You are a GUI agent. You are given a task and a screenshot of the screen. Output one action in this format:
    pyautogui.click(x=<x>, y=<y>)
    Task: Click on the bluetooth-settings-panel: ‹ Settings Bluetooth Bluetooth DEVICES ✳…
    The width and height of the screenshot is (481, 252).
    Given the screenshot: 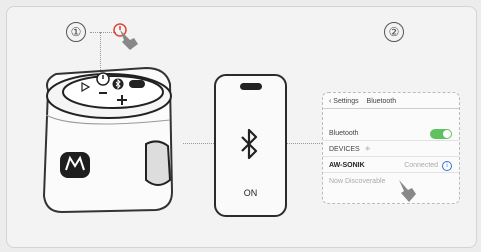 What is the action you would take?
    pyautogui.click(x=391, y=148)
    